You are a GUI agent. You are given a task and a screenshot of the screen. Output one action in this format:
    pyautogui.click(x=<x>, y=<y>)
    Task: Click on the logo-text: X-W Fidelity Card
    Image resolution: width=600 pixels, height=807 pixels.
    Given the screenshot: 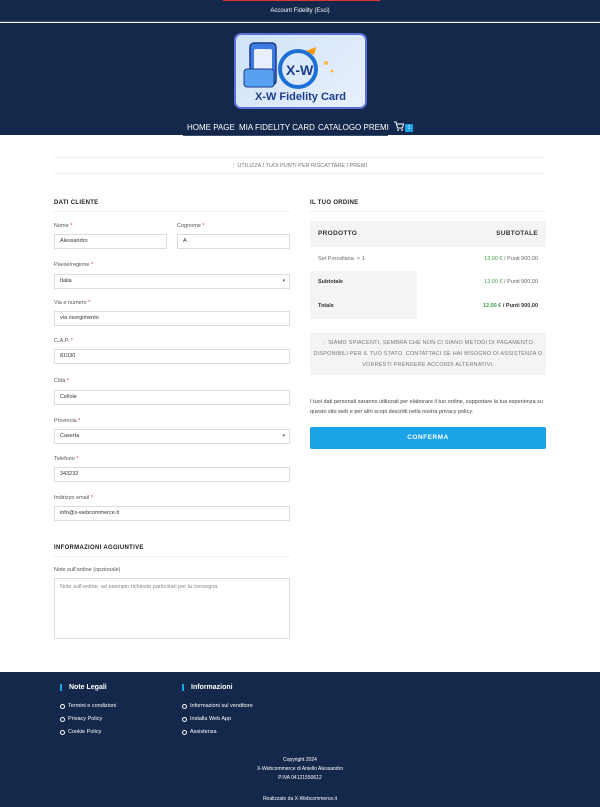 What is the action you would take?
    pyautogui.click(x=300, y=97)
    